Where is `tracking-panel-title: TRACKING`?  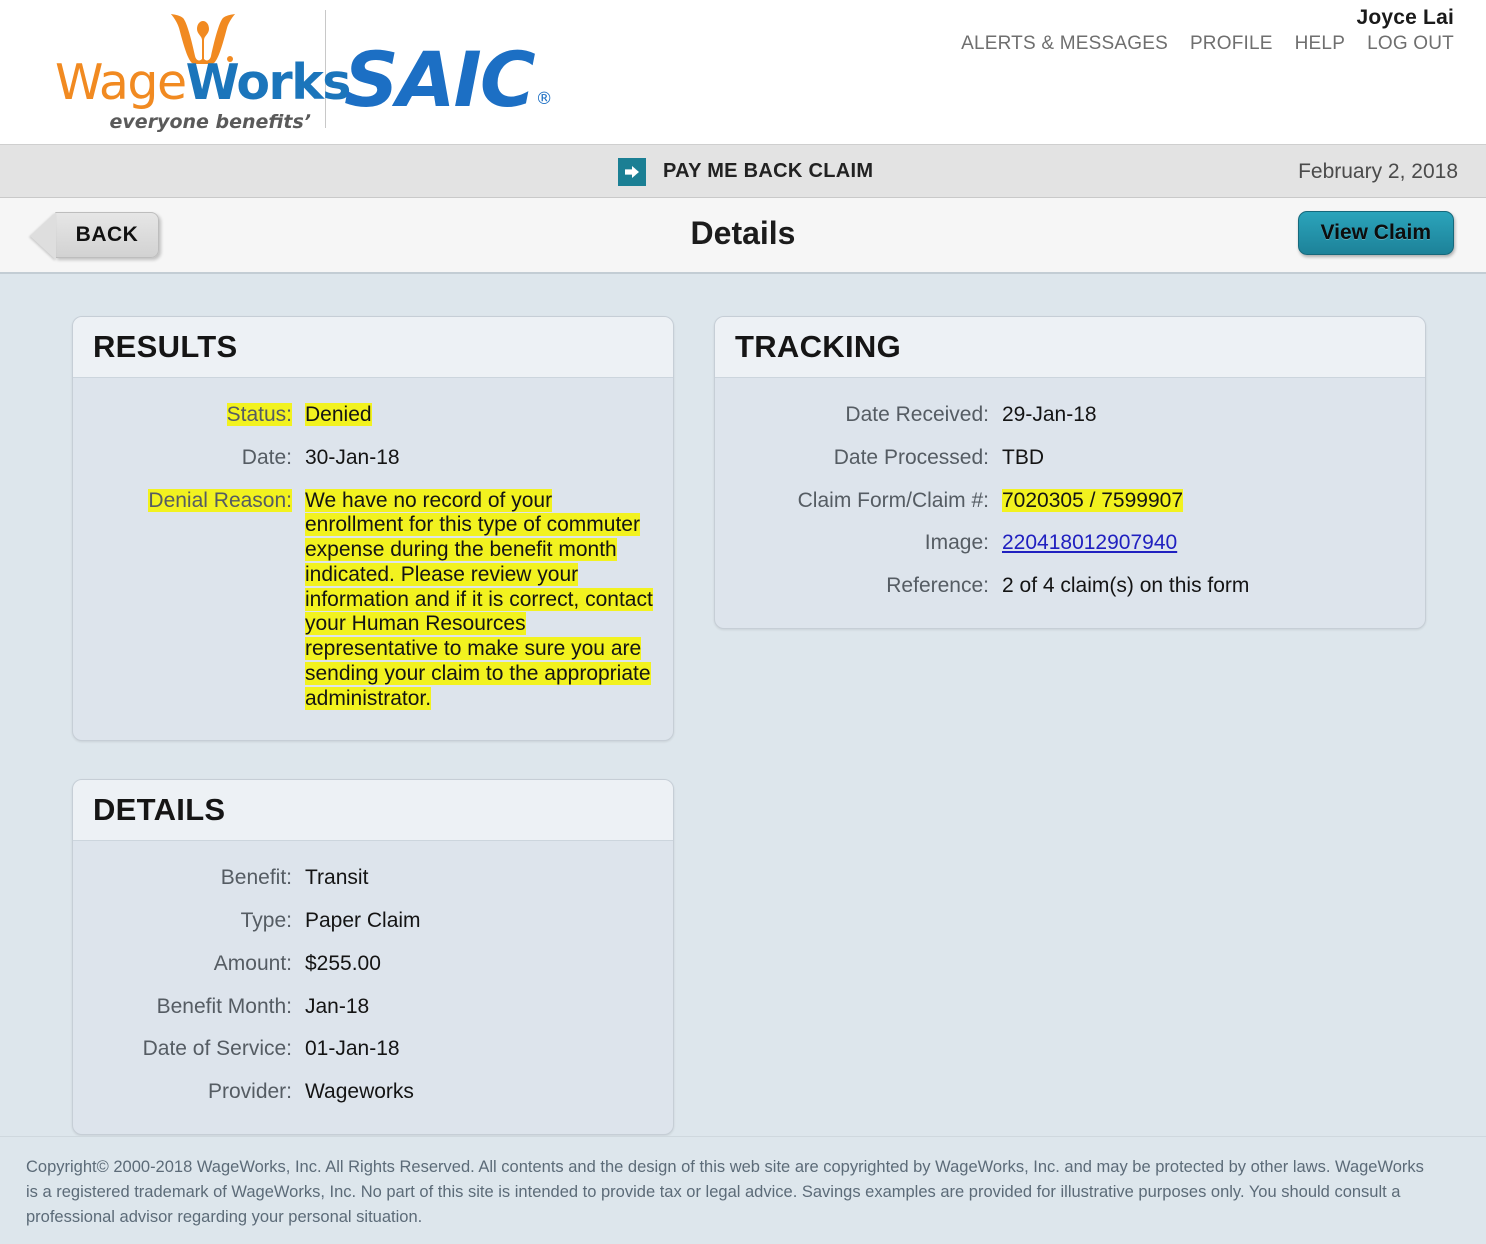 tracking-panel-title: TRACKING is located at coordinates (818, 346).